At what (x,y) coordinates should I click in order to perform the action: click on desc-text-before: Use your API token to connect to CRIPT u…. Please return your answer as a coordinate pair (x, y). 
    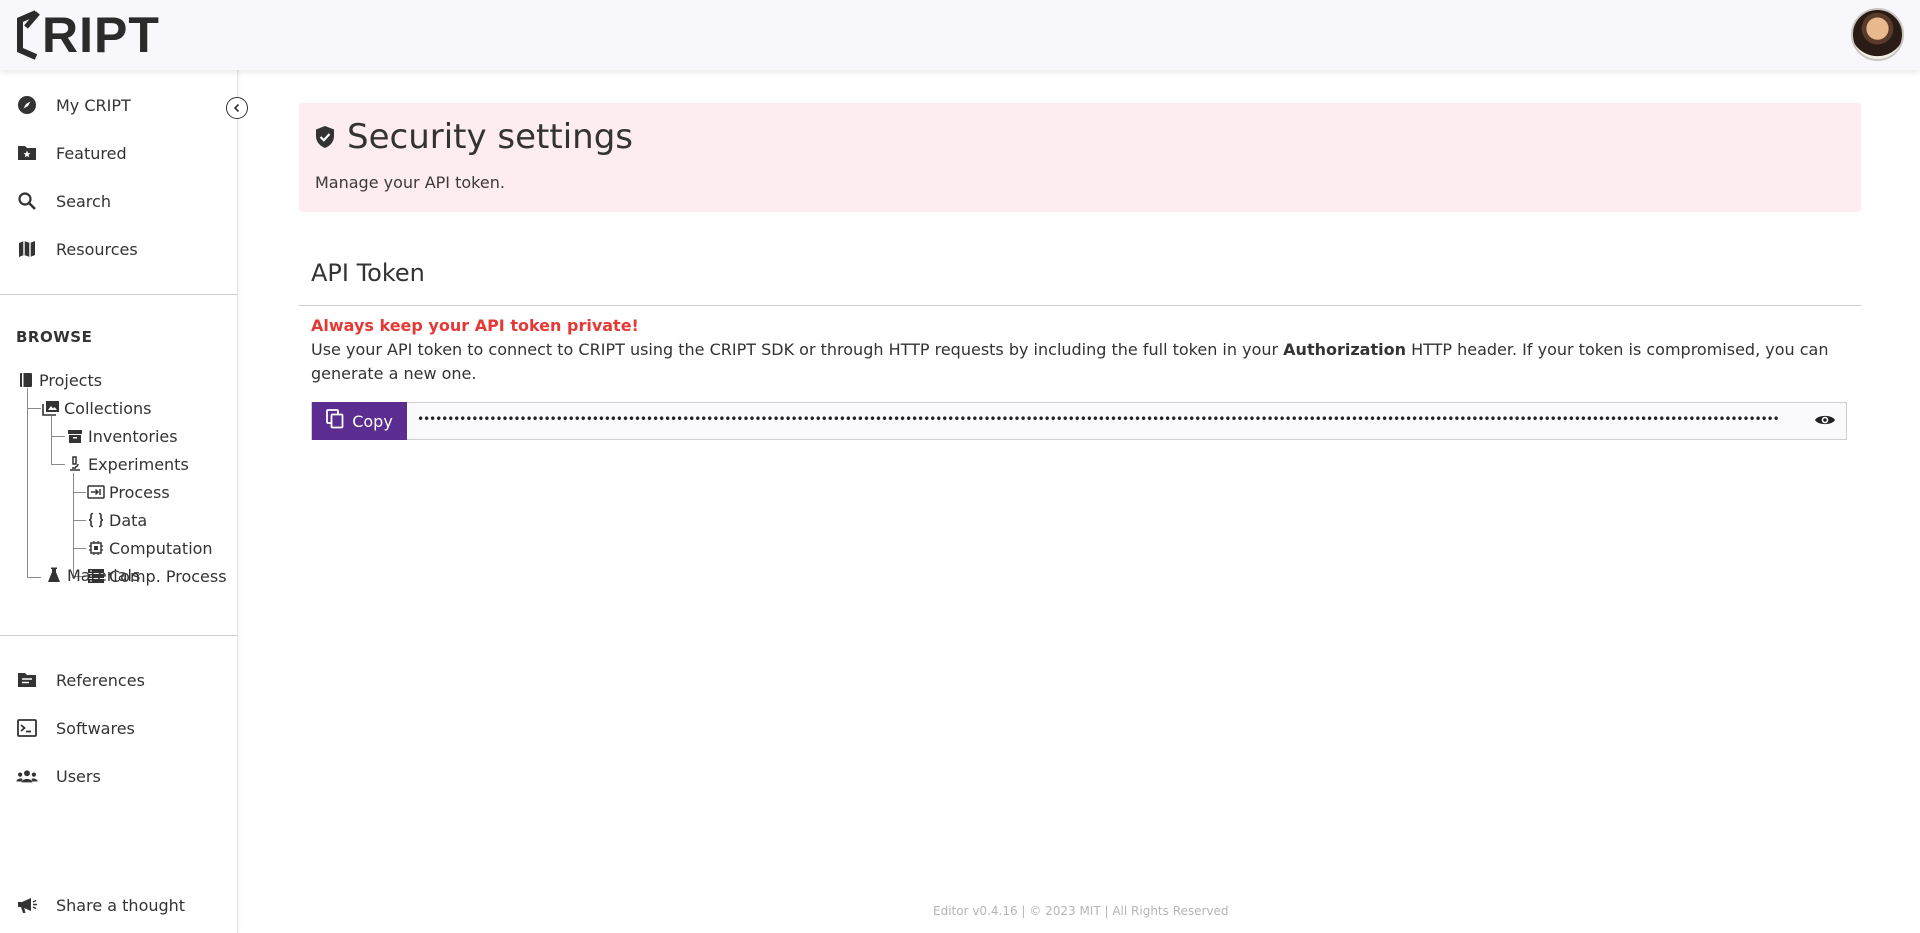
    Looking at the image, I should click on (797, 349).